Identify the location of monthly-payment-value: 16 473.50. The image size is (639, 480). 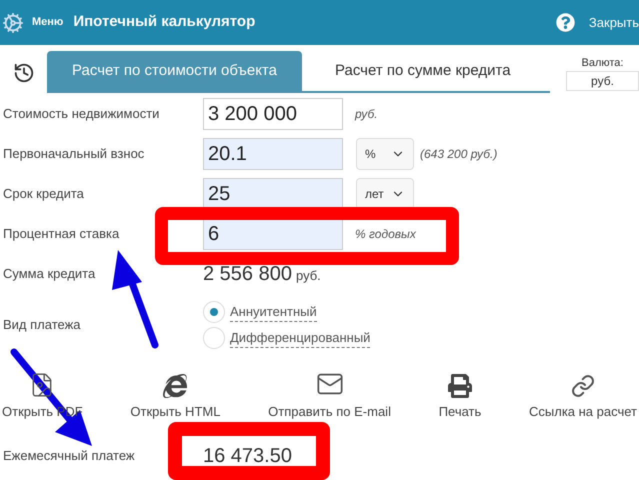
(247, 456).